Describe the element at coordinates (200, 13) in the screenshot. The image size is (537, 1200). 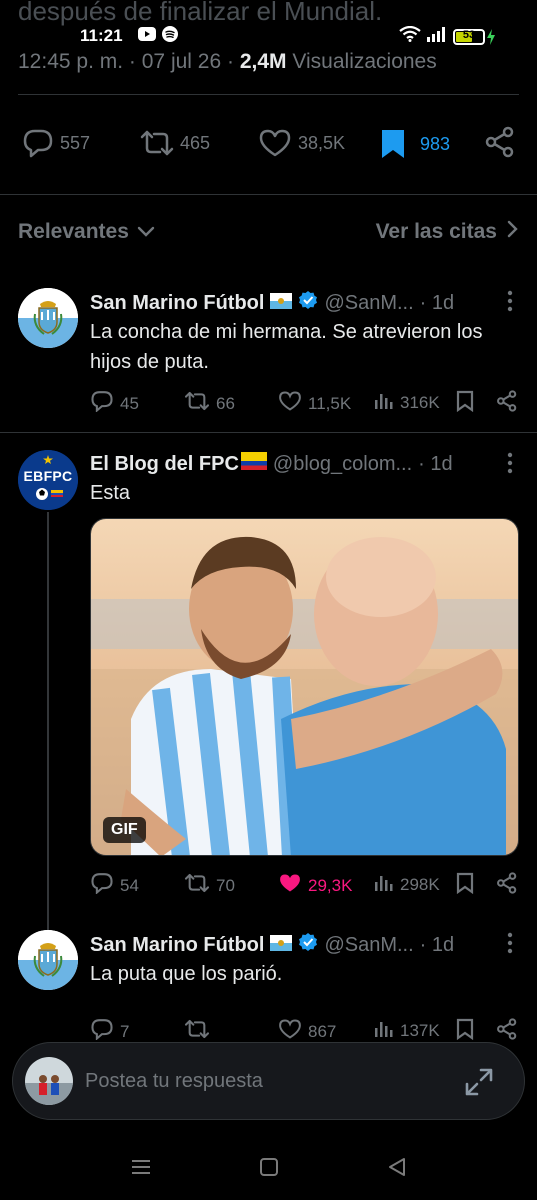
I see `scrolled-post-text: después de finalizar el Mundial.` at that location.